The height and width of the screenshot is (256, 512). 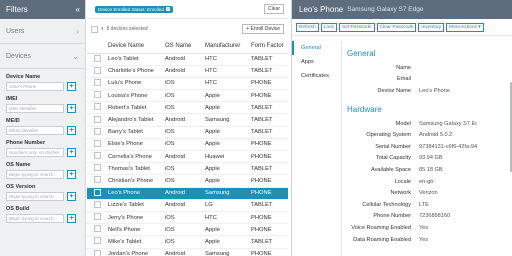 What do you see at coordinates (431, 27) in the screenshot?
I see `inventory-button: Inventory` at bounding box center [431, 27].